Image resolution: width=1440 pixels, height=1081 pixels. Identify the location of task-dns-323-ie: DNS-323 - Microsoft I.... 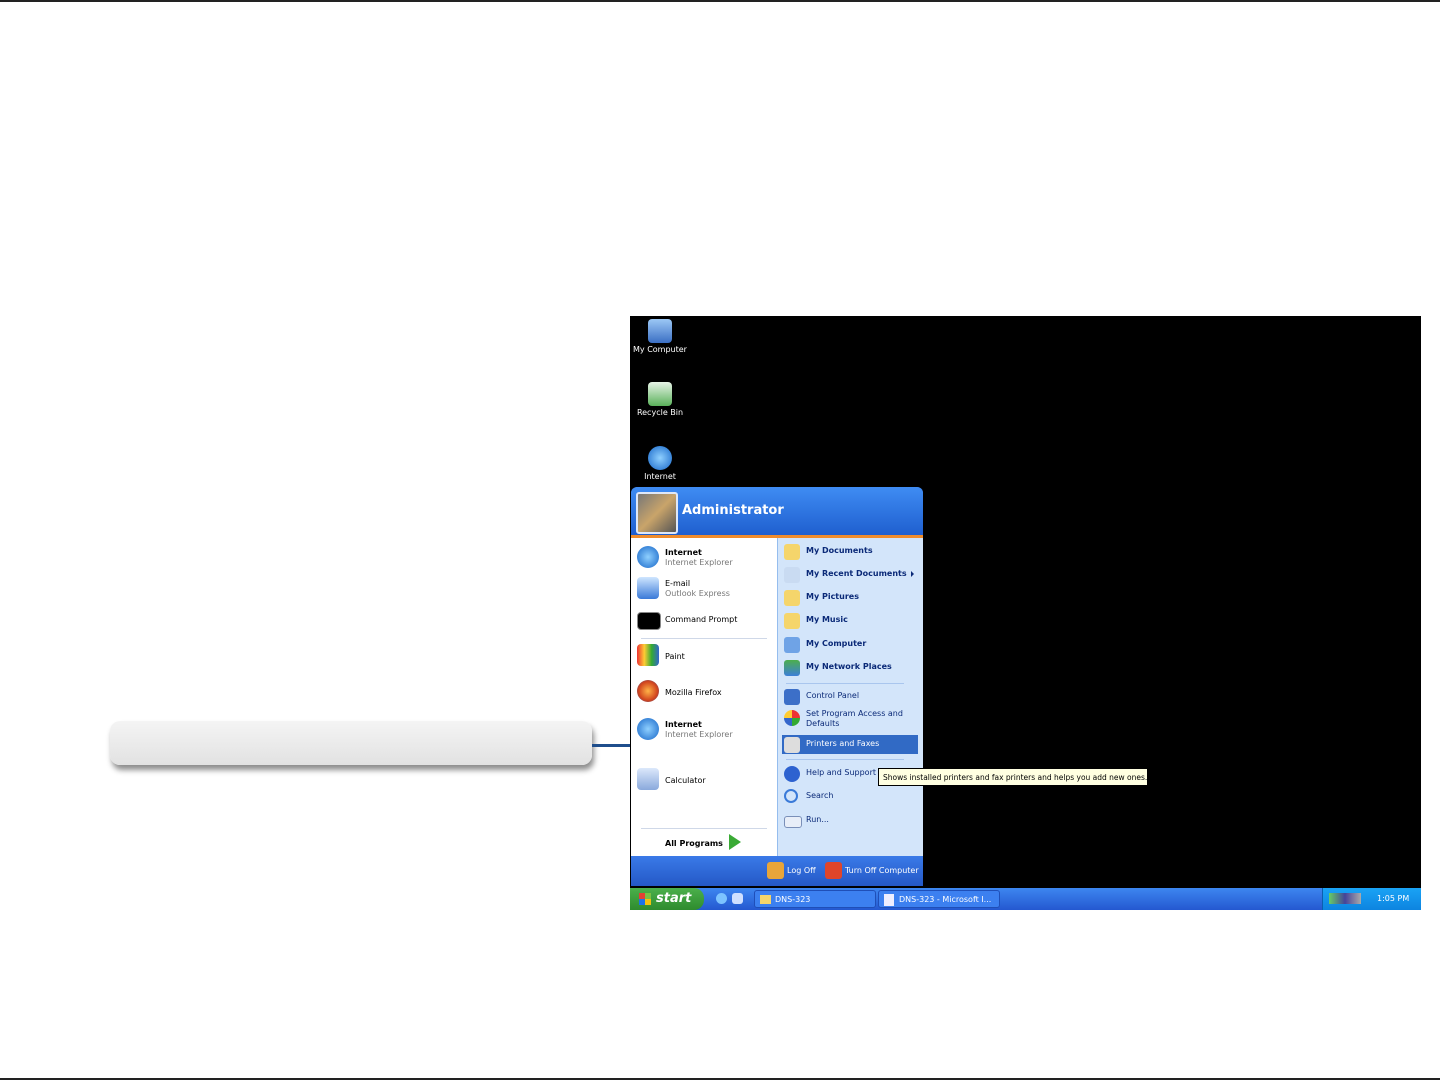
(939, 899).